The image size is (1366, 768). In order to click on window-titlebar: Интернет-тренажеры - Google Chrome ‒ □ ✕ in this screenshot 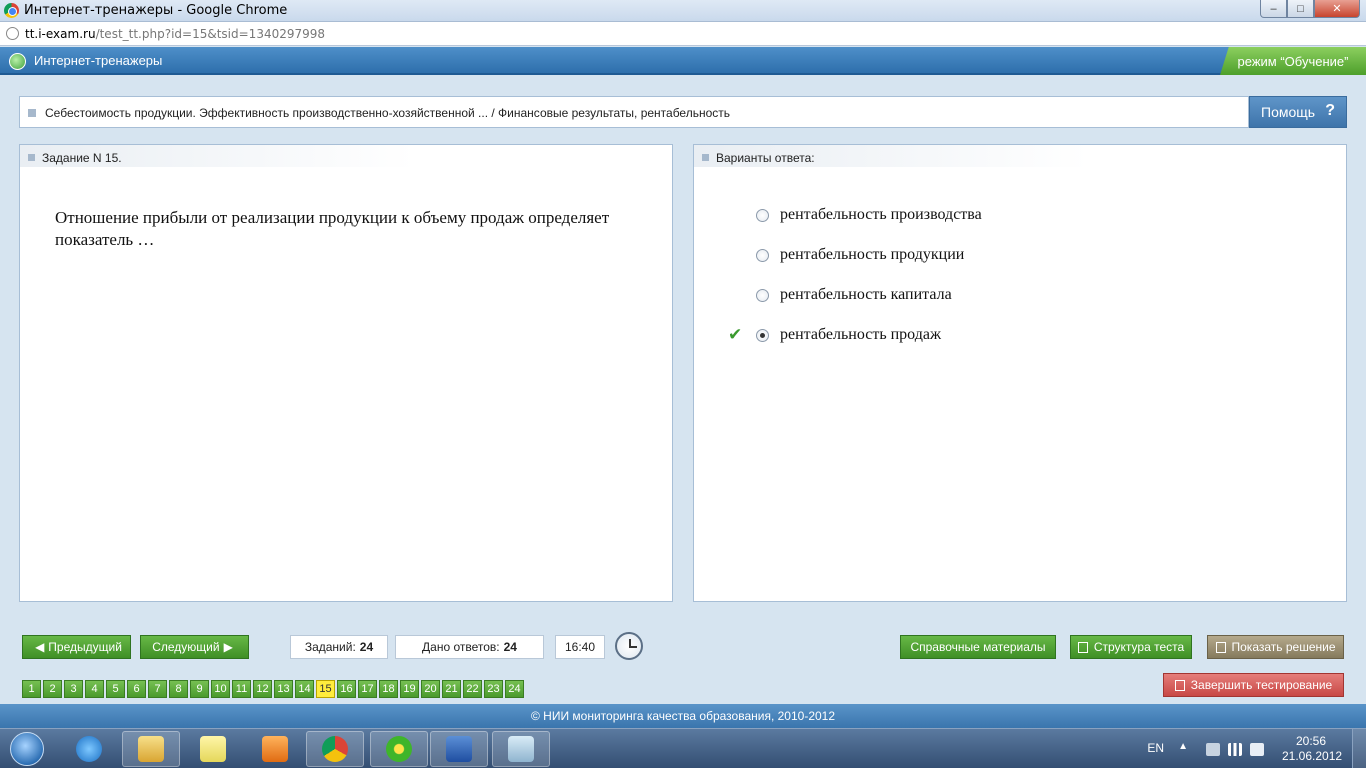, I will do `click(683, 11)`.